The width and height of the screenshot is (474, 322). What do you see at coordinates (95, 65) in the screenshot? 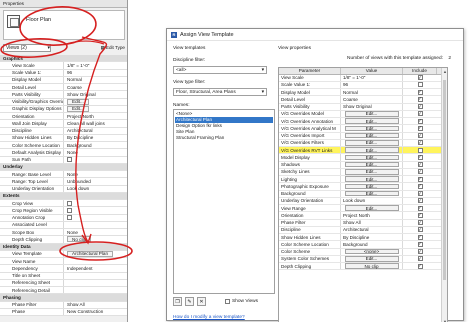
I see `property-value: 1/8" = 1'-0"` at bounding box center [95, 65].